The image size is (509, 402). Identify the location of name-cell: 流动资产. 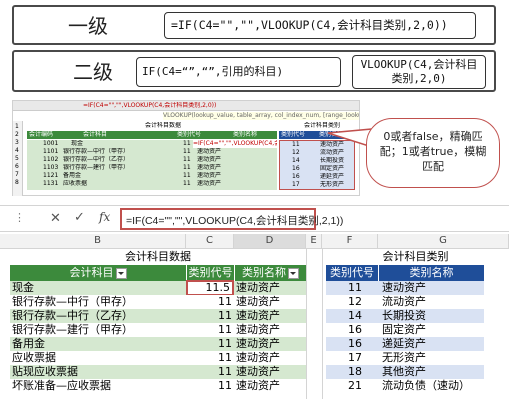
(404, 301).